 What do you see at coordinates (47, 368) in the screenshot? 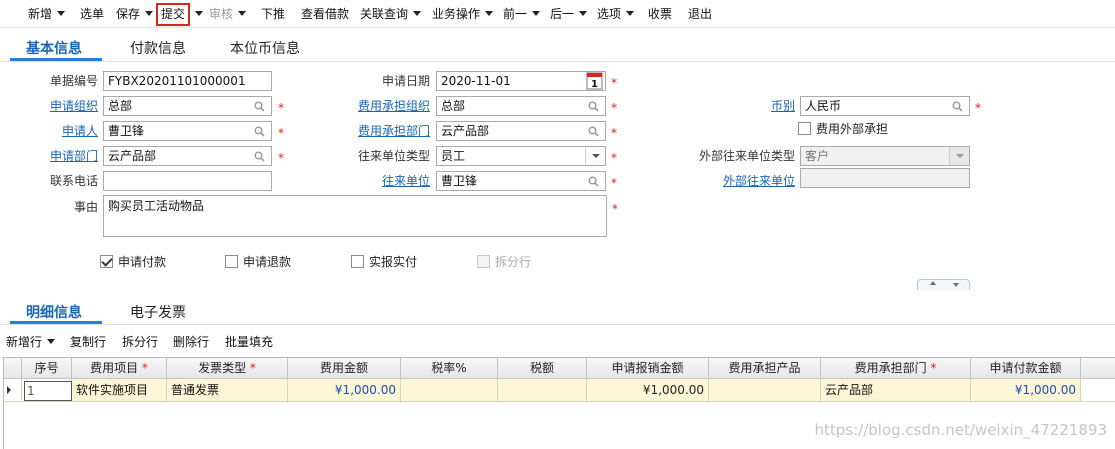
I see `col-header-seq: 序号` at bounding box center [47, 368].